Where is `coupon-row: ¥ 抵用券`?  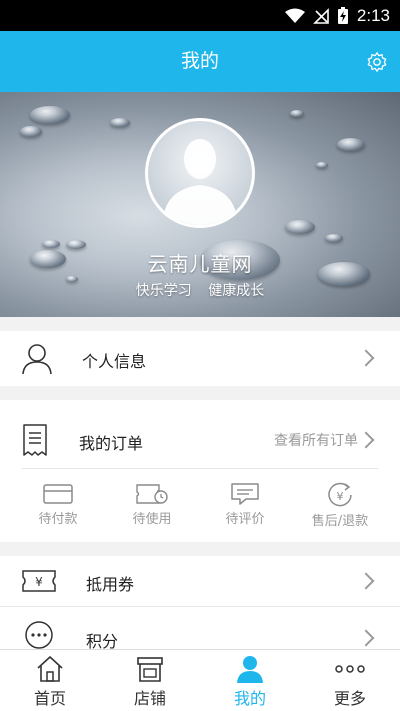 coupon-row: ¥ 抵用券 is located at coordinates (200, 581).